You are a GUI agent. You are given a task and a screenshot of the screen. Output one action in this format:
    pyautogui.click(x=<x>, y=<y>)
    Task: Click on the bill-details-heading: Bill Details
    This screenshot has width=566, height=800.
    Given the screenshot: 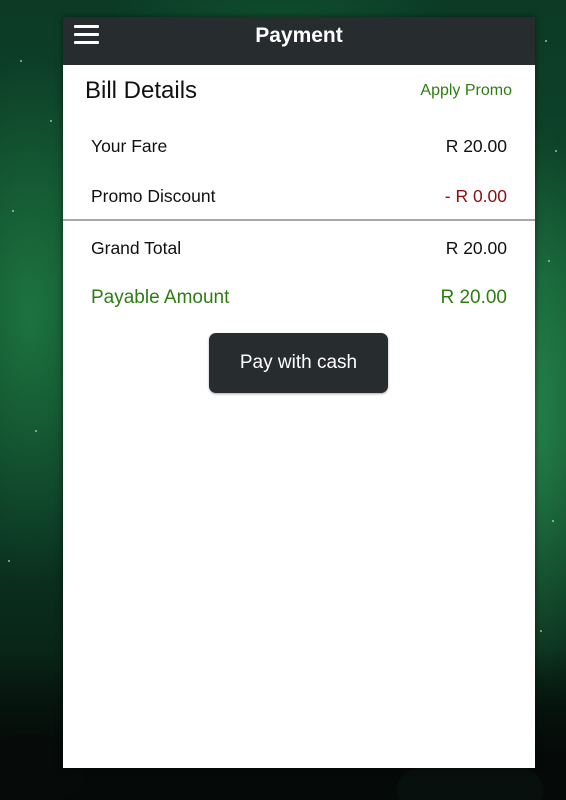 What is the action you would take?
    pyautogui.click(x=141, y=90)
    